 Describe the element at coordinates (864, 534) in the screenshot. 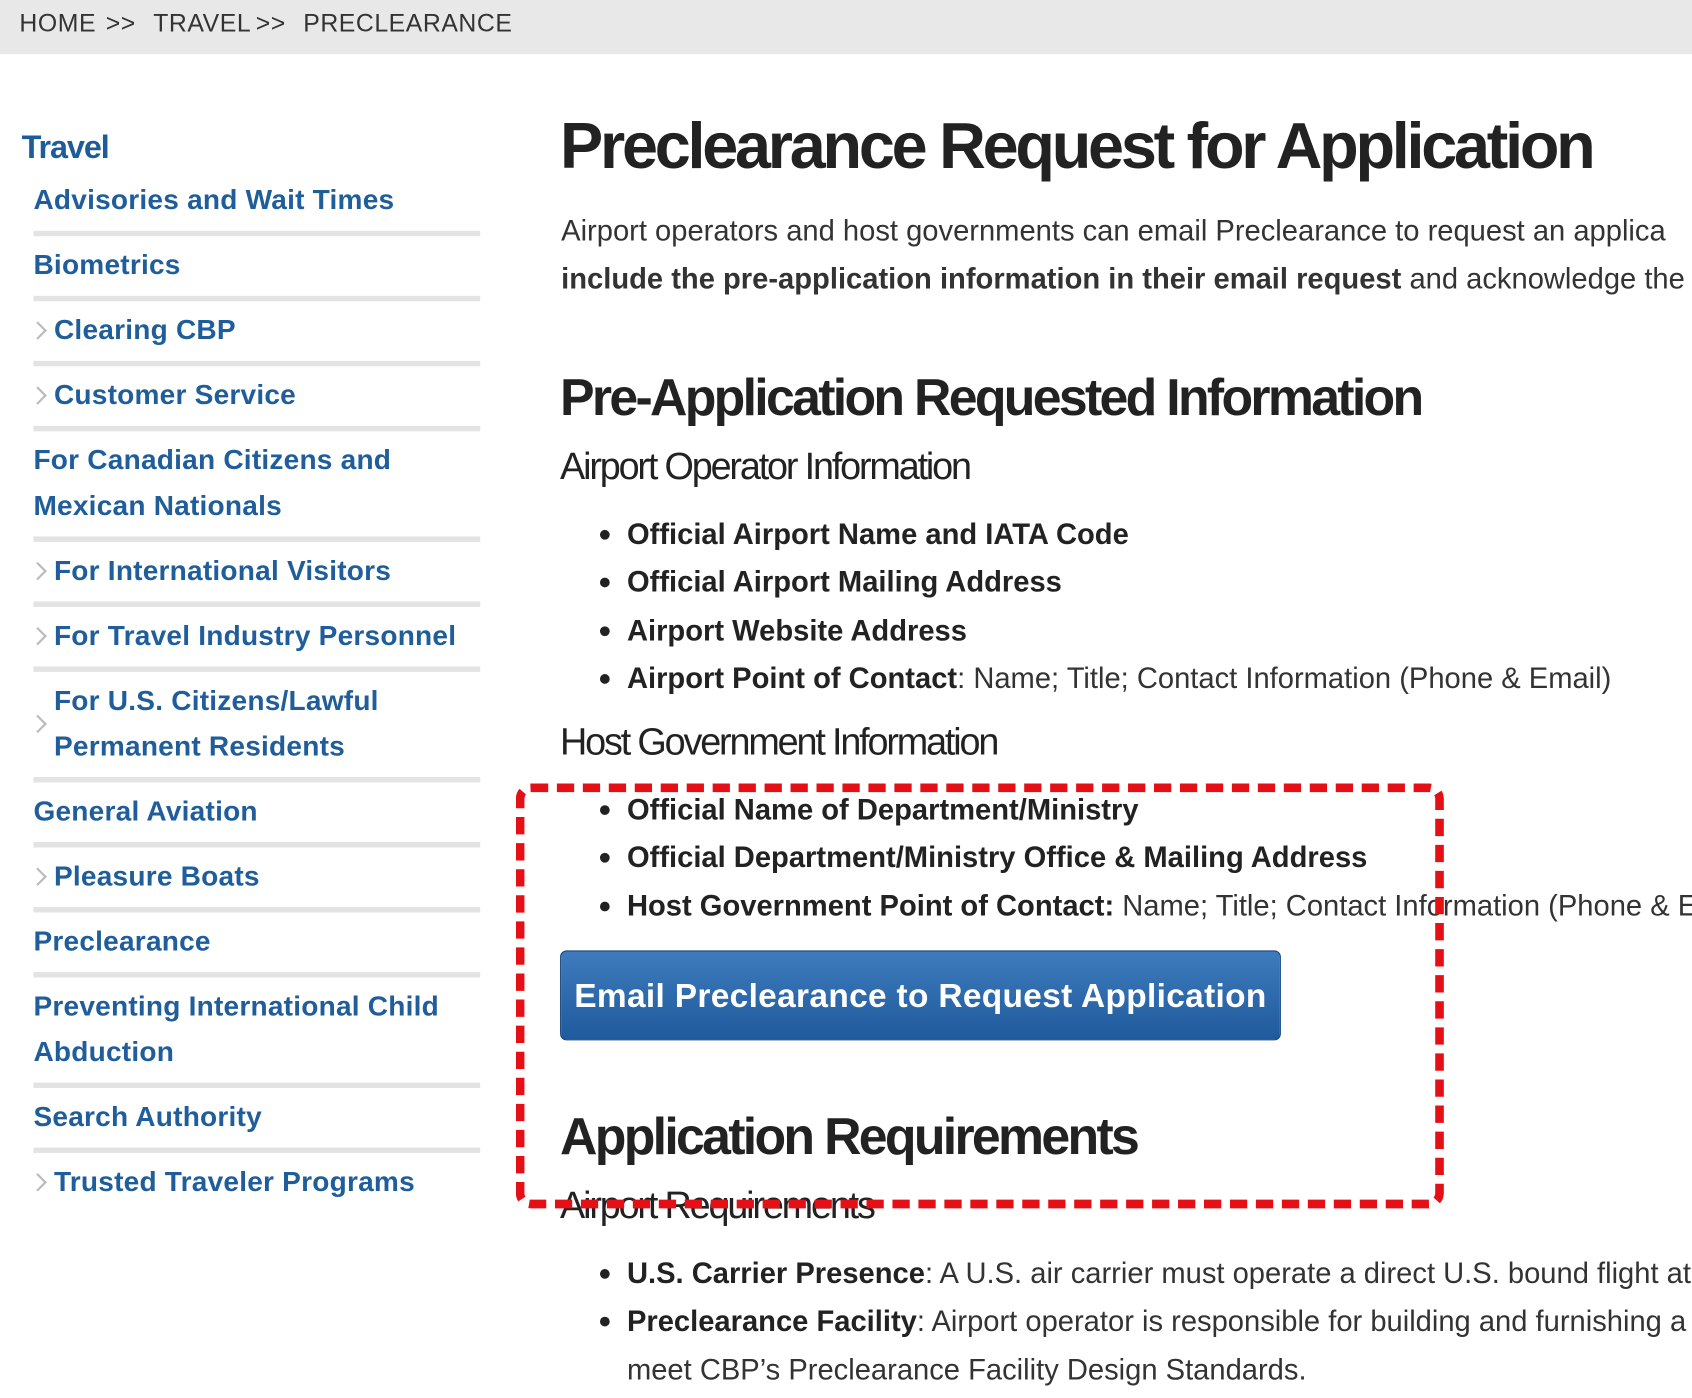

I see `list-item: Official Airport Name and IATA Code` at that location.